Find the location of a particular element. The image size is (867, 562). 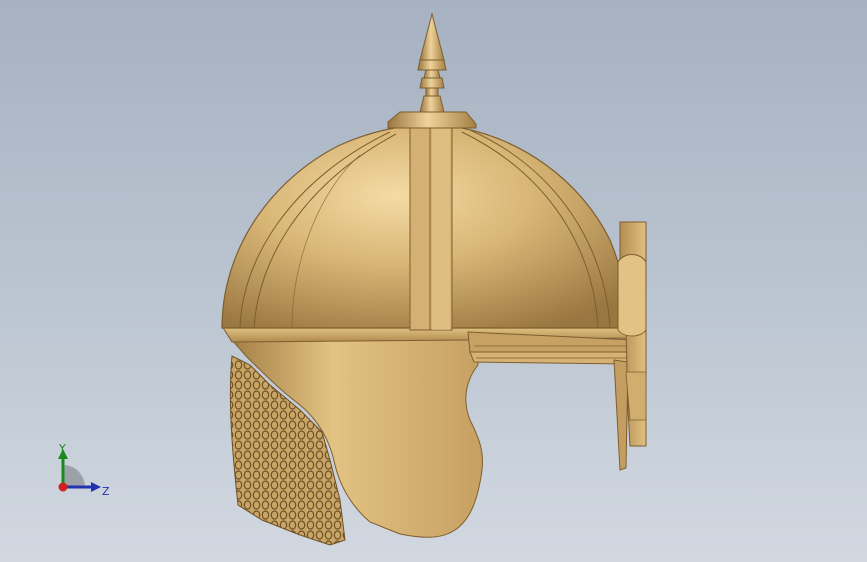

coordinate-triad: Y Z is located at coordinates (85, 475).